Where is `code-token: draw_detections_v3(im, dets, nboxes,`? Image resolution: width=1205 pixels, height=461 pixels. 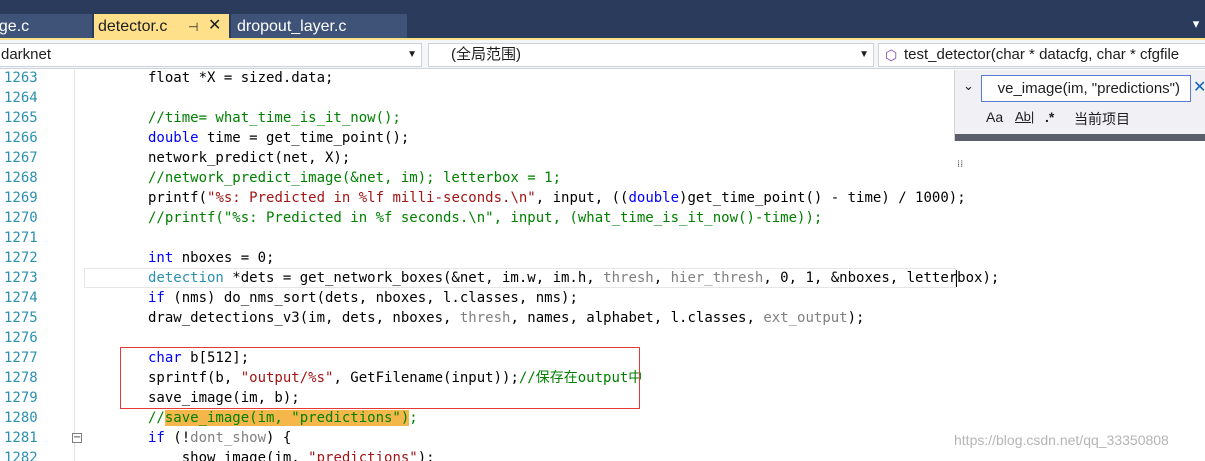
code-token: draw_detections_v3(im, dets, nboxes, is located at coordinates (304, 318).